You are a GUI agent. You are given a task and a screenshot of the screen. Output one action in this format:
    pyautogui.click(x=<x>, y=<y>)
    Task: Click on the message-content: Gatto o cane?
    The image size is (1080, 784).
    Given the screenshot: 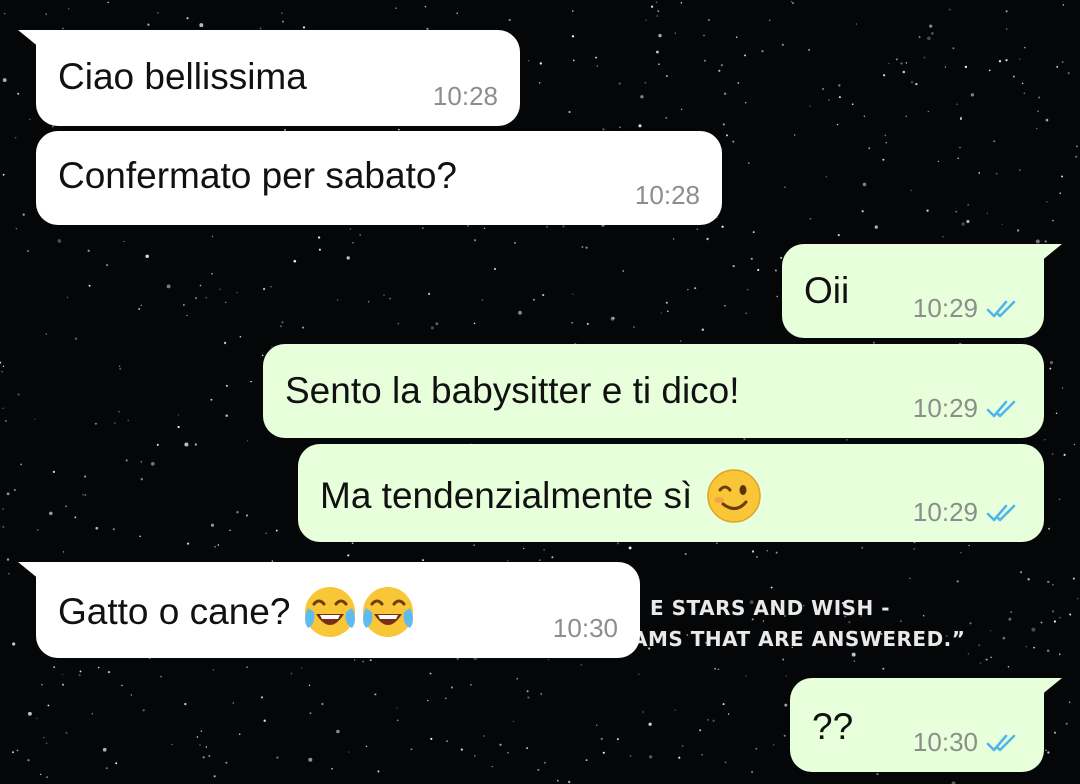 What is the action you would take?
    pyautogui.click(x=237, y=612)
    